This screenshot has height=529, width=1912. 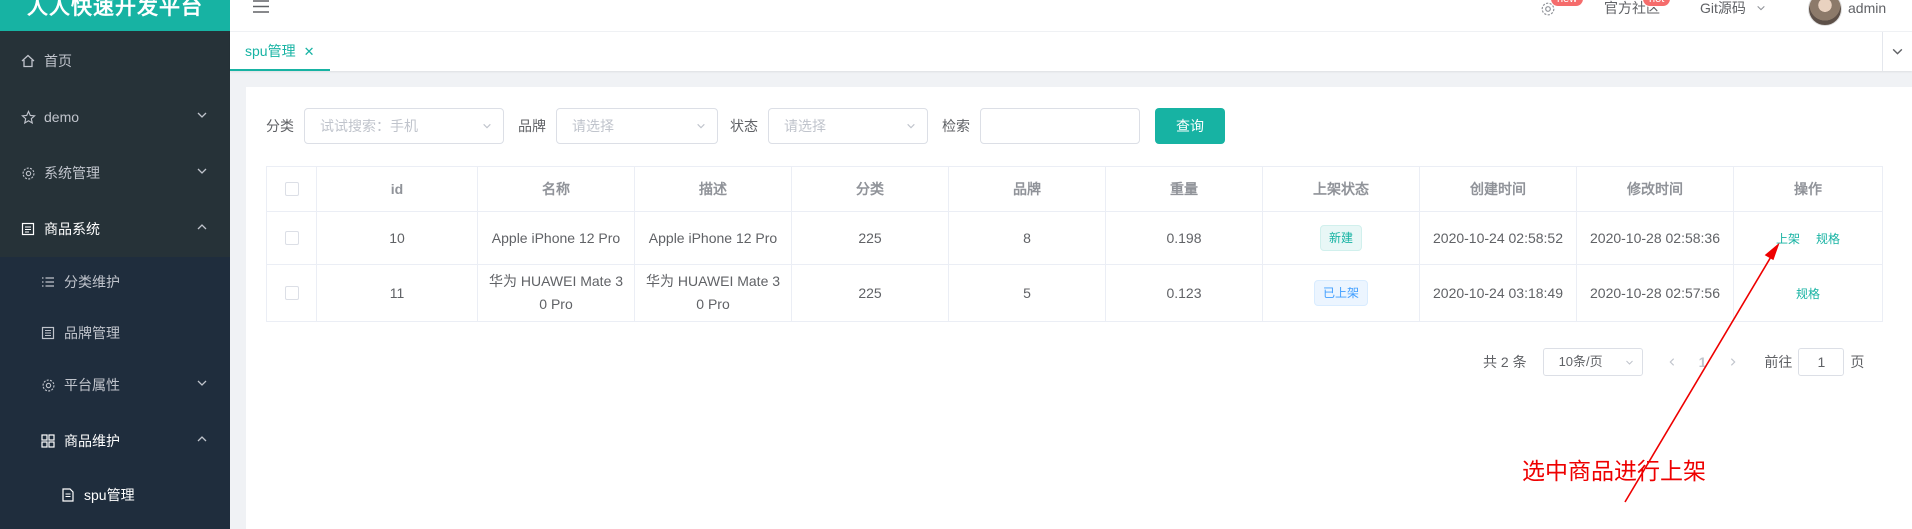 What do you see at coordinates (1808, 189) in the screenshot?
I see `table-header: 操作` at bounding box center [1808, 189].